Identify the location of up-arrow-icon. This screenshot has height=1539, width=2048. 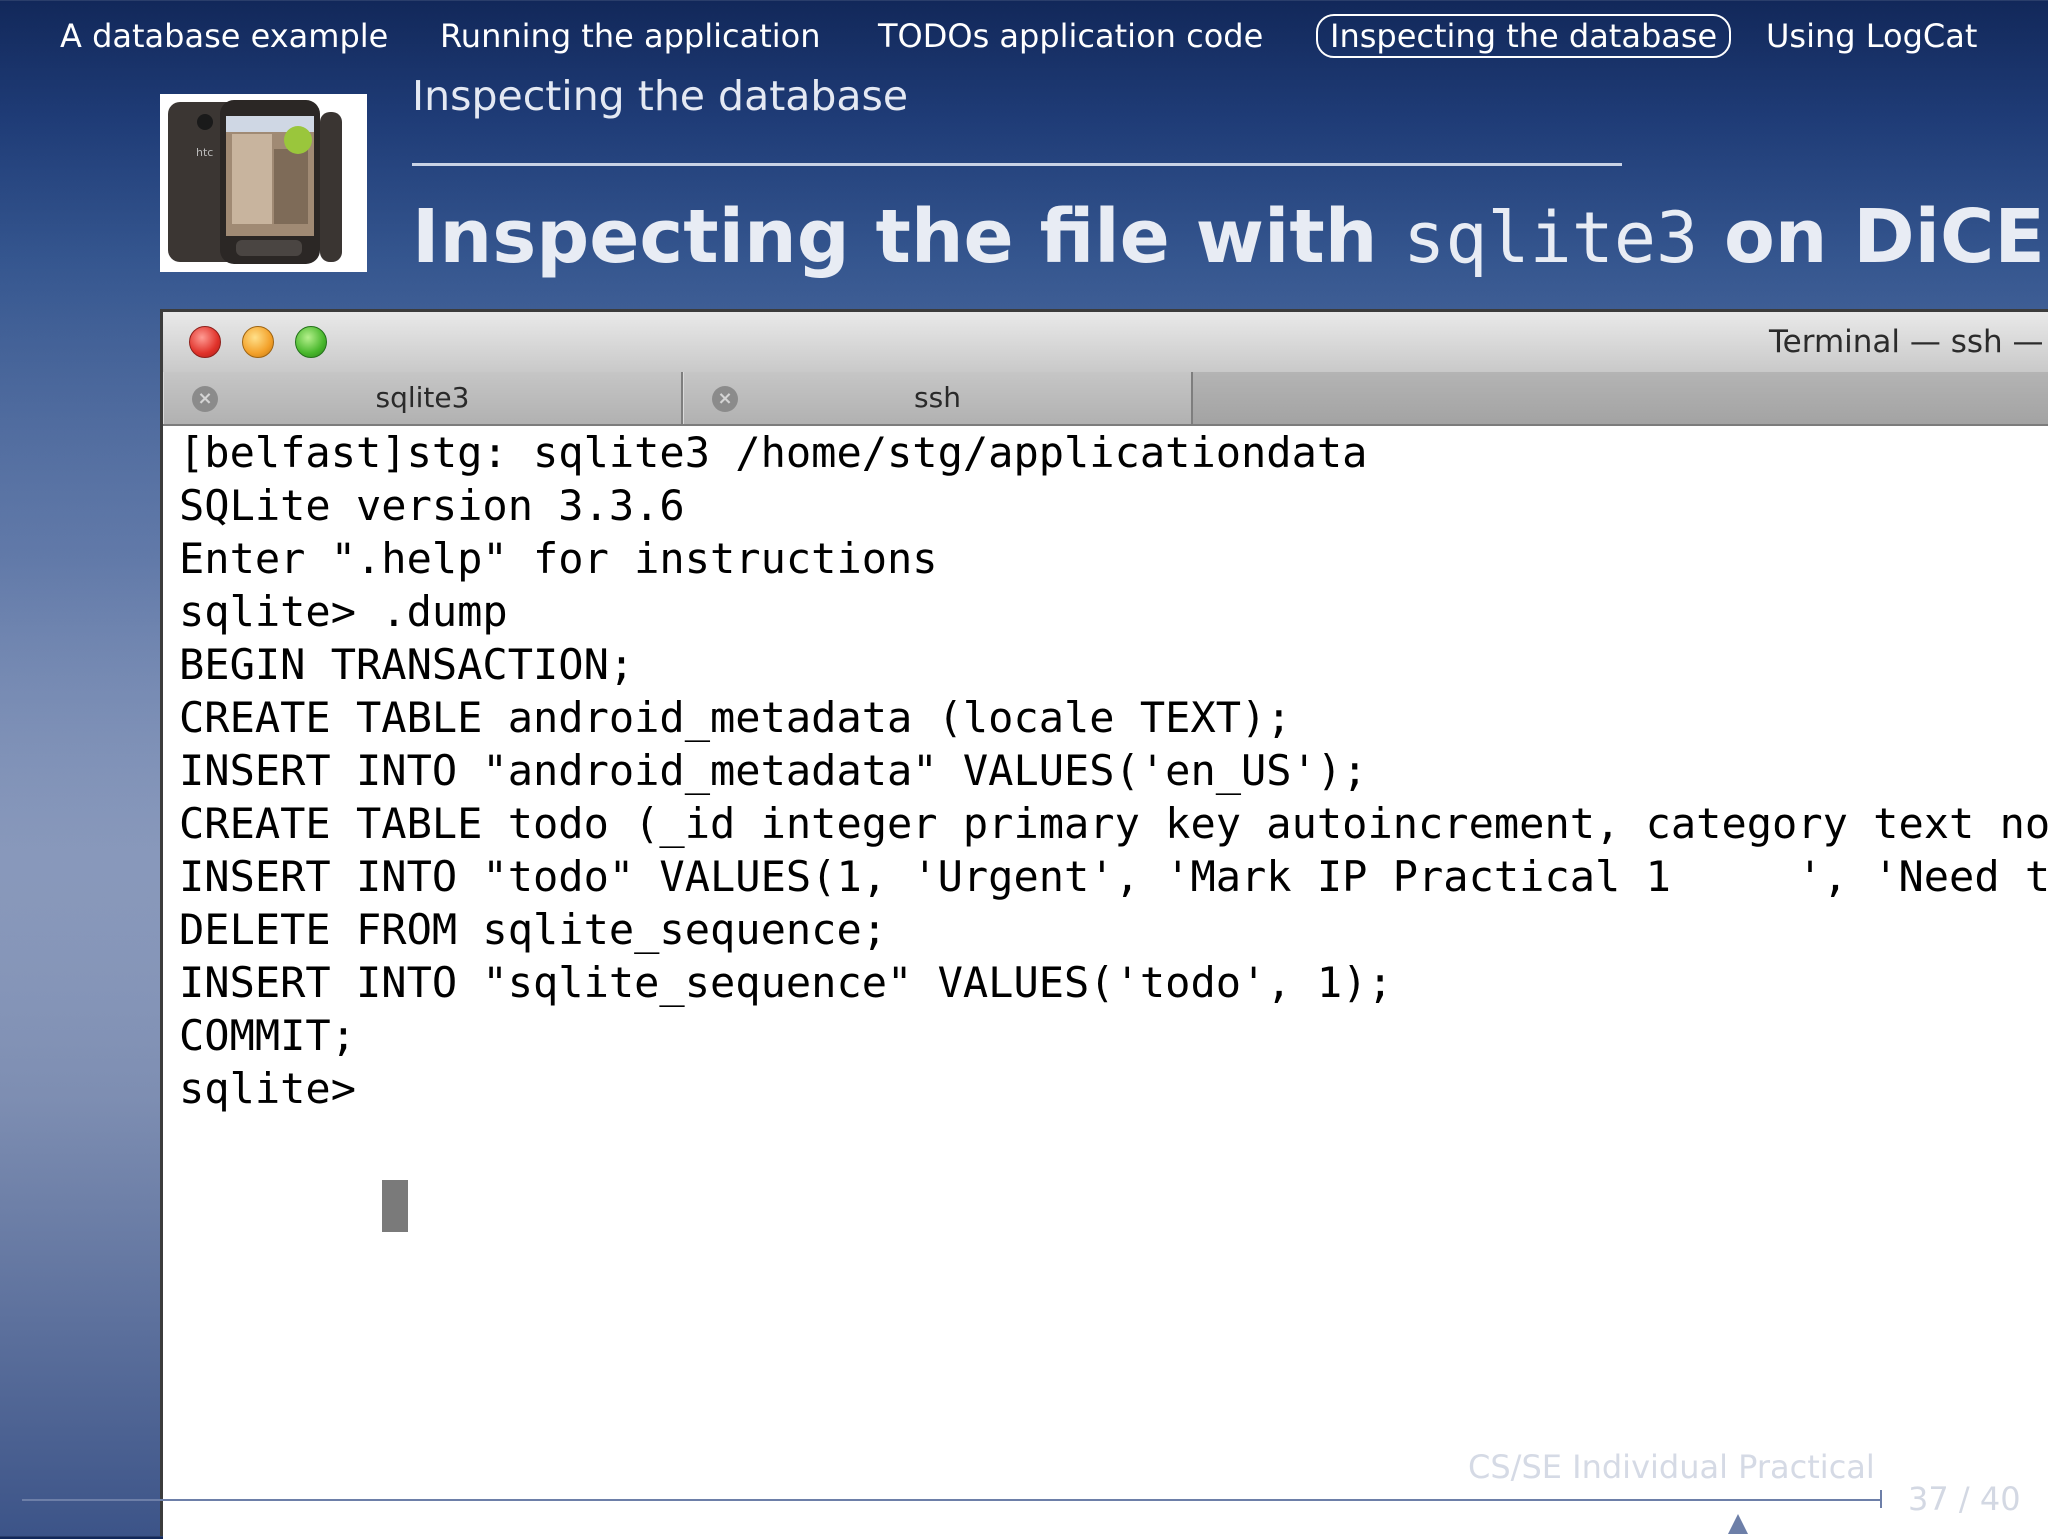
(1738, 1524).